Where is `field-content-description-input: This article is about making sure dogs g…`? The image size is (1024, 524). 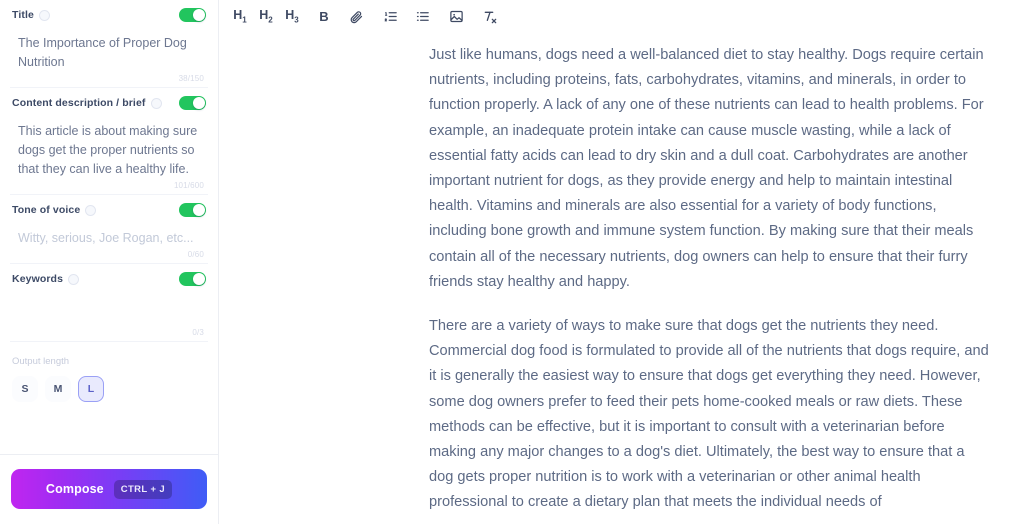 field-content-description-input: This article is about making sure dogs g… is located at coordinates (109, 149).